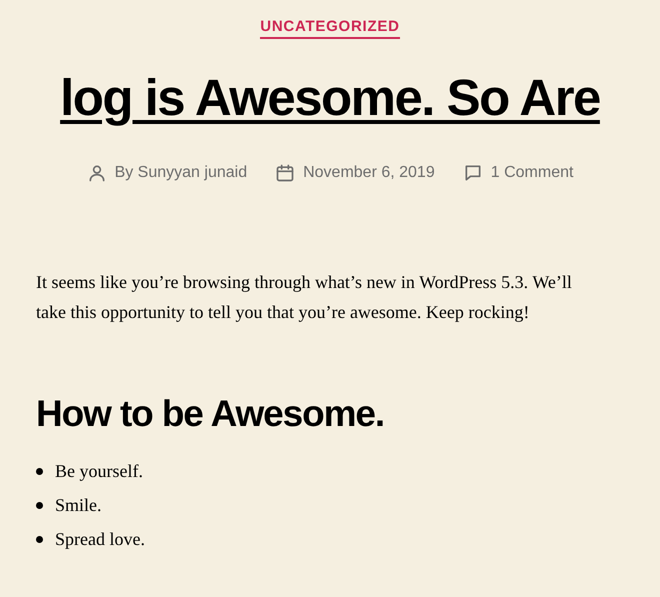  Describe the element at coordinates (78, 505) in the screenshot. I see `list-item: Smile.` at that location.